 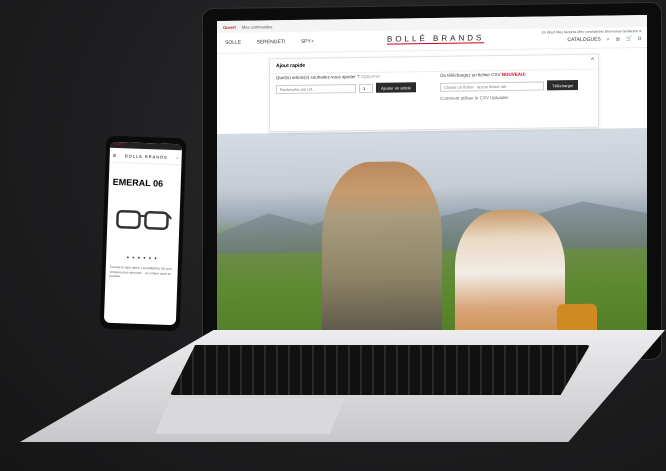 I want to click on product-title: EMERAL 06, so click(x=138, y=182).